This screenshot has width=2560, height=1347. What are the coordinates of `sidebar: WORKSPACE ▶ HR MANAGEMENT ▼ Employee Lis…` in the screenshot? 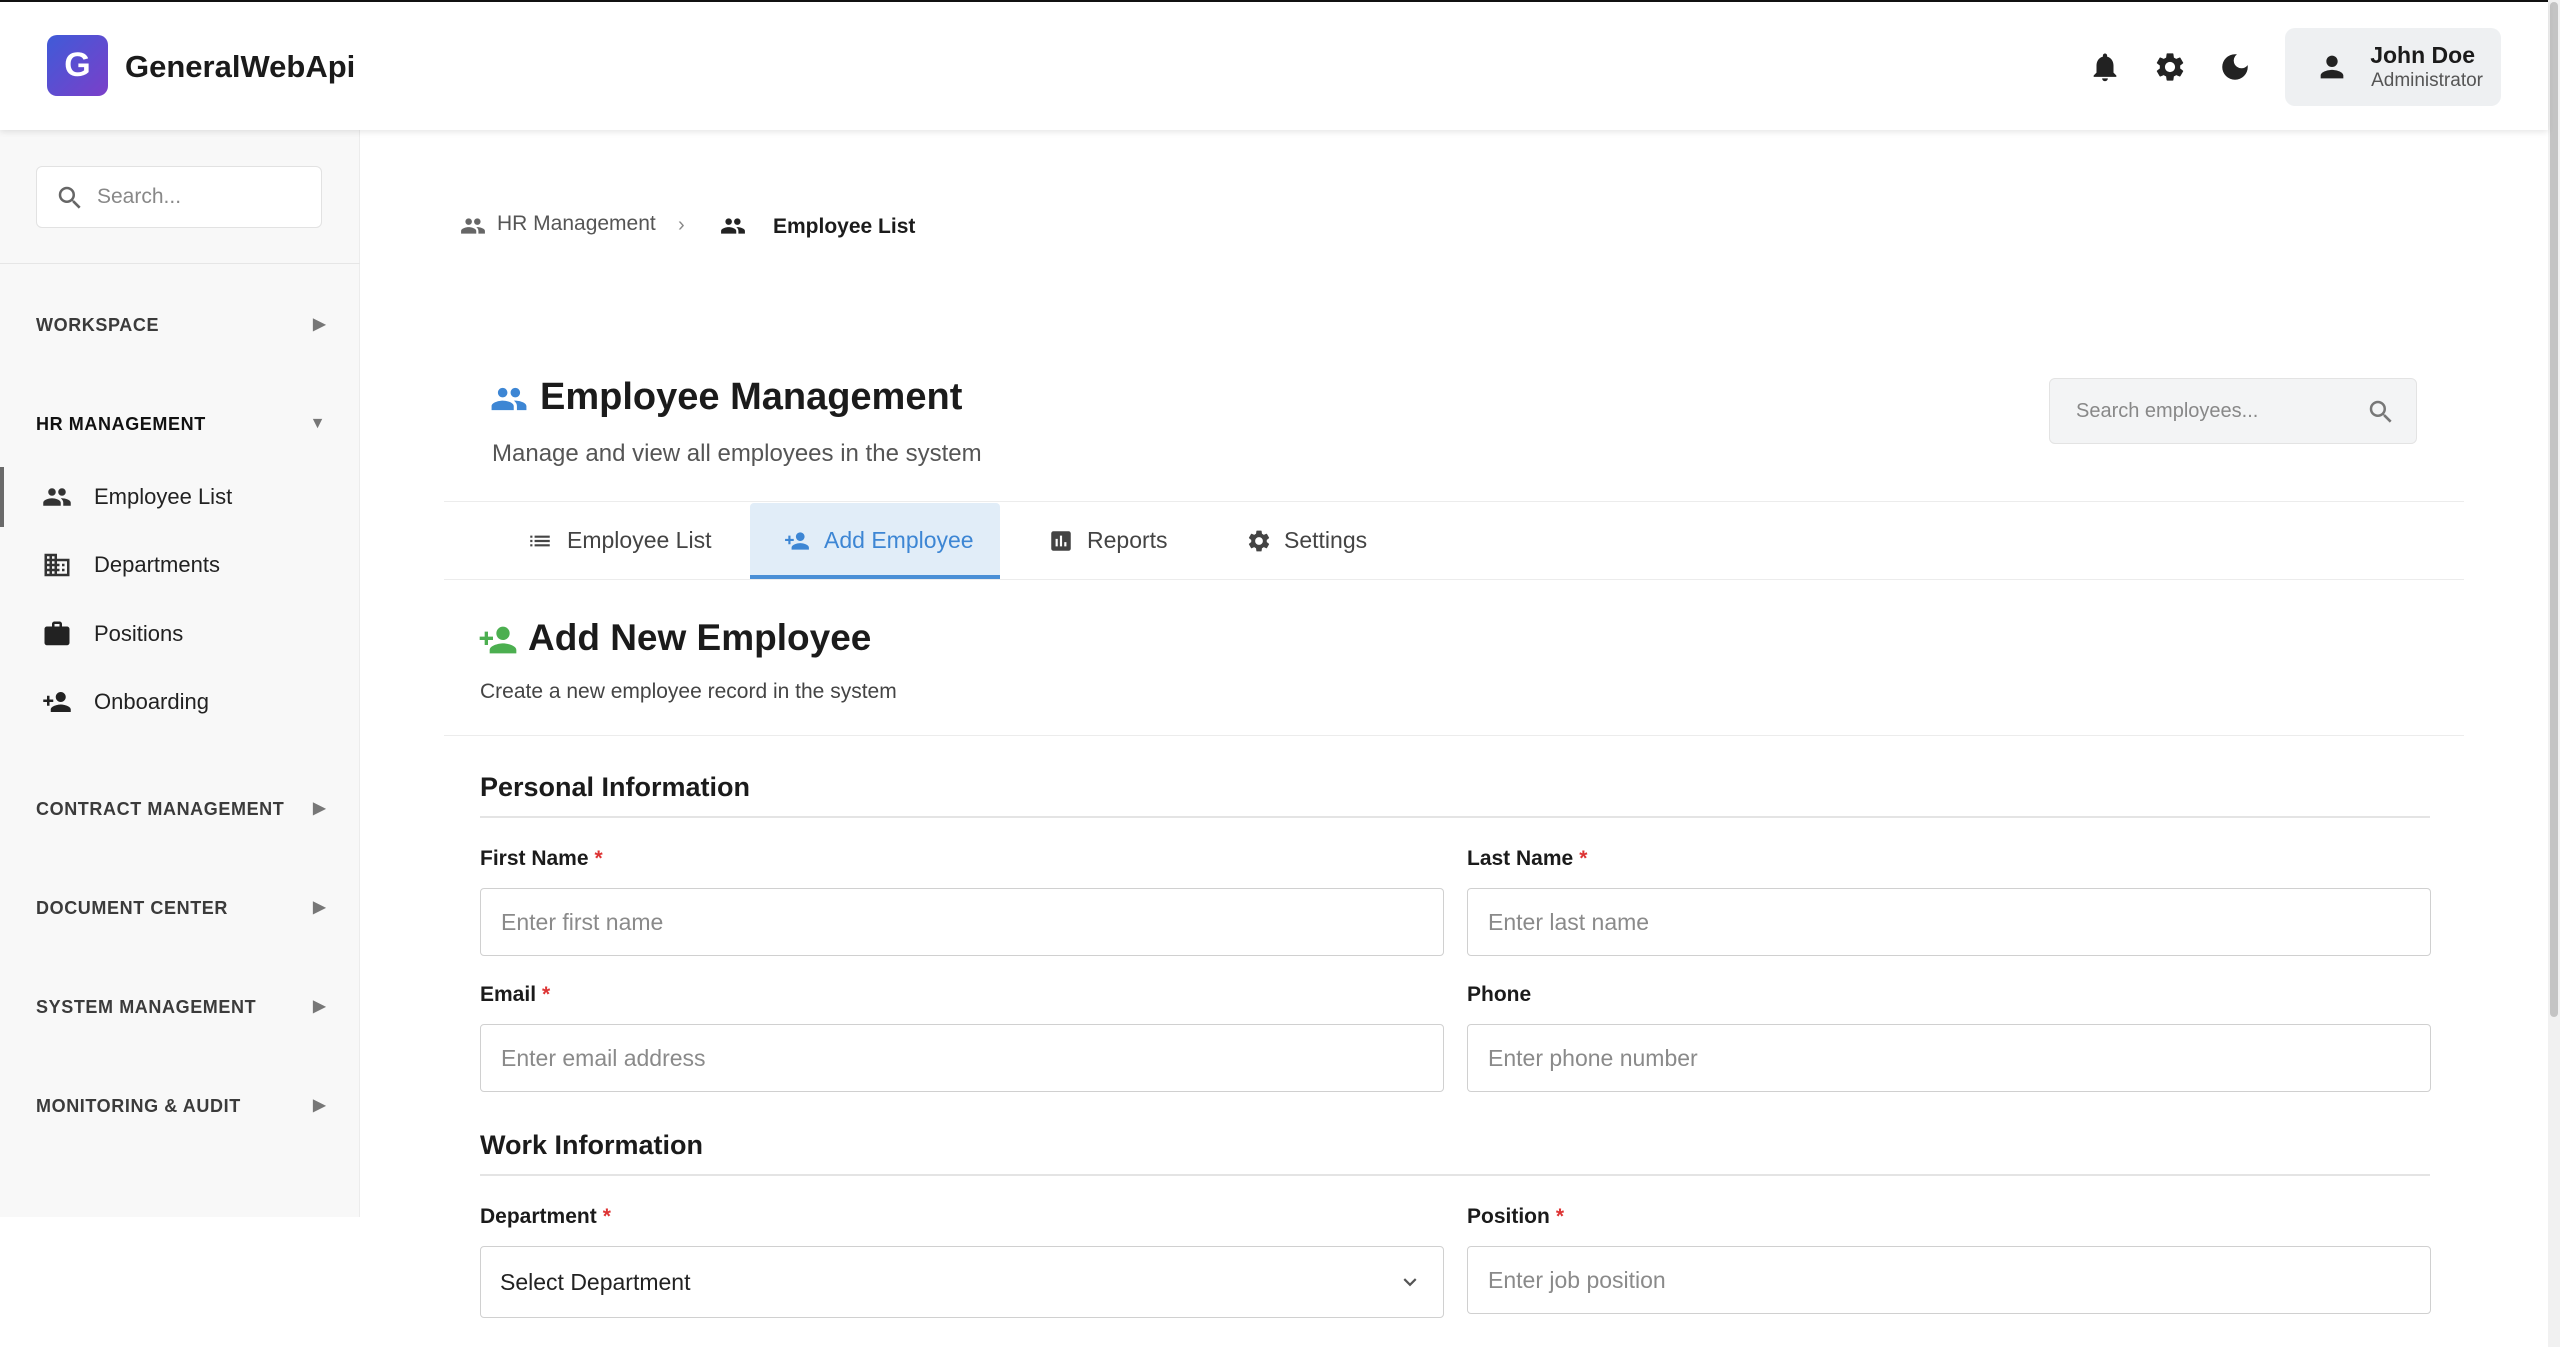 It's located at (180, 673).